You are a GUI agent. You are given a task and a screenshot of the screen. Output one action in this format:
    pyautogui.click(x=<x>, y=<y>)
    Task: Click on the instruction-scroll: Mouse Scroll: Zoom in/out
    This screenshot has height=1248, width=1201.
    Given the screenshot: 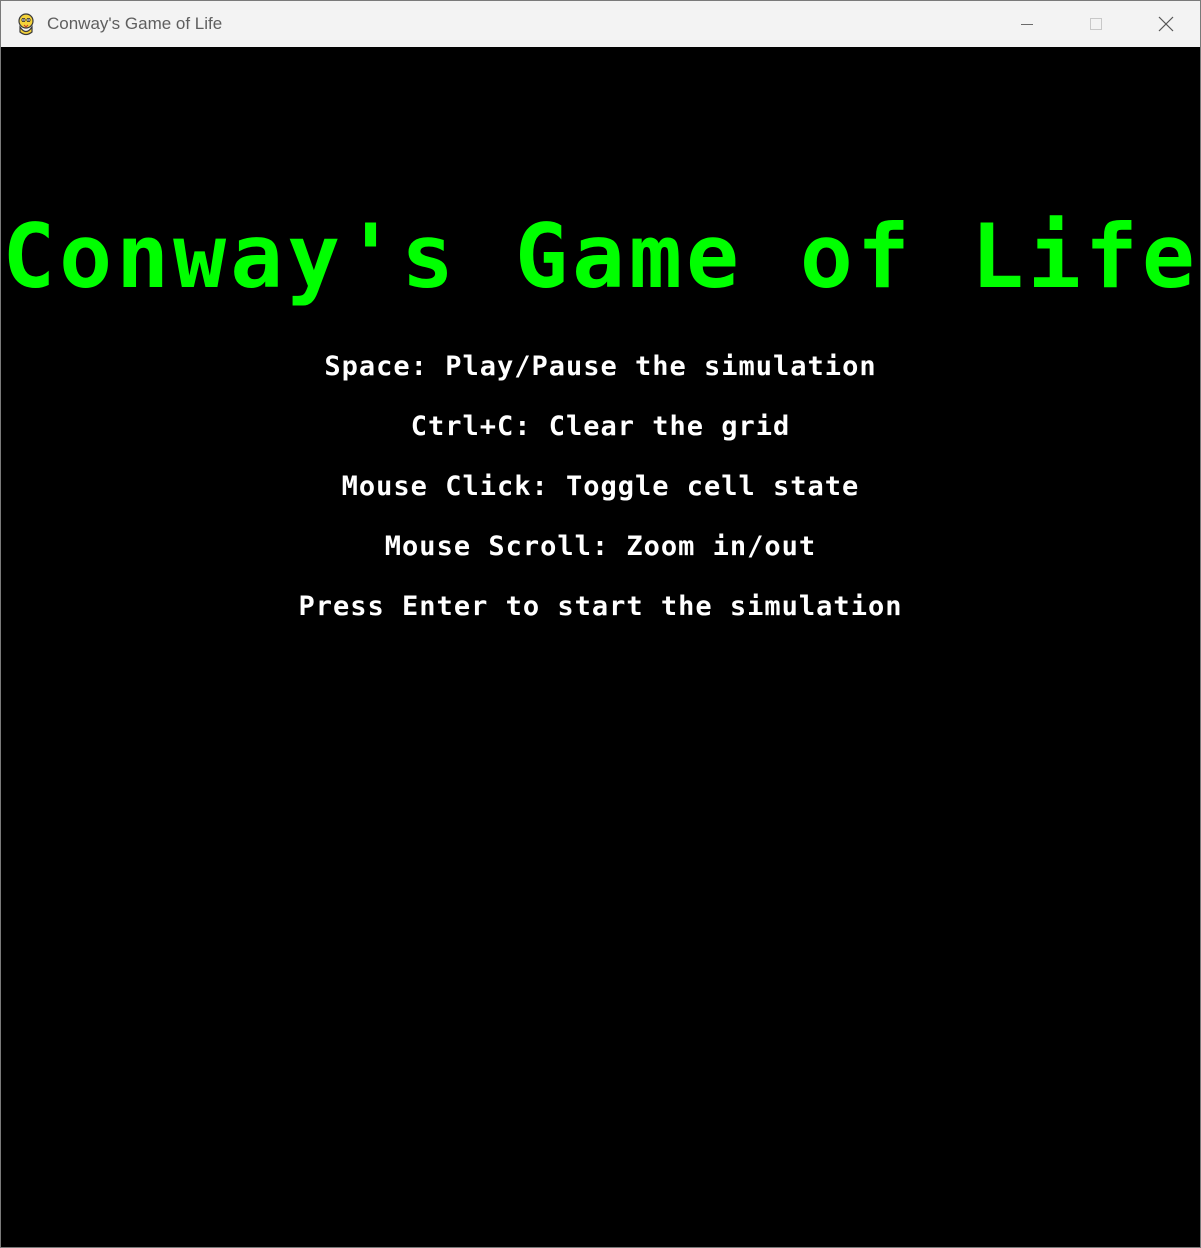 What is the action you would take?
    pyautogui.click(x=600, y=546)
    